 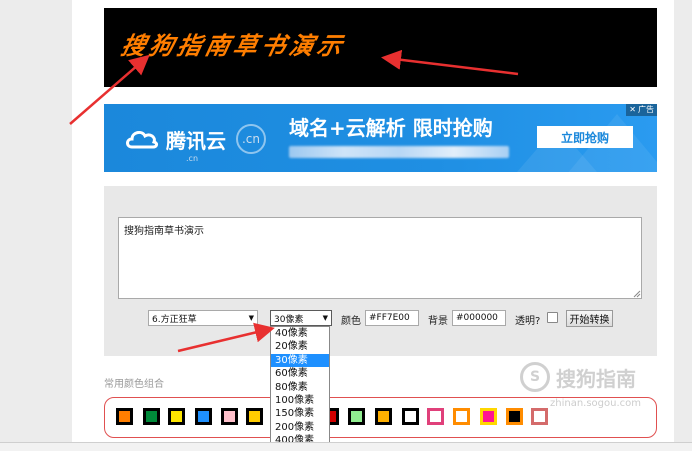 I want to click on arrow-to-preview-right, so click(x=450, y=62).